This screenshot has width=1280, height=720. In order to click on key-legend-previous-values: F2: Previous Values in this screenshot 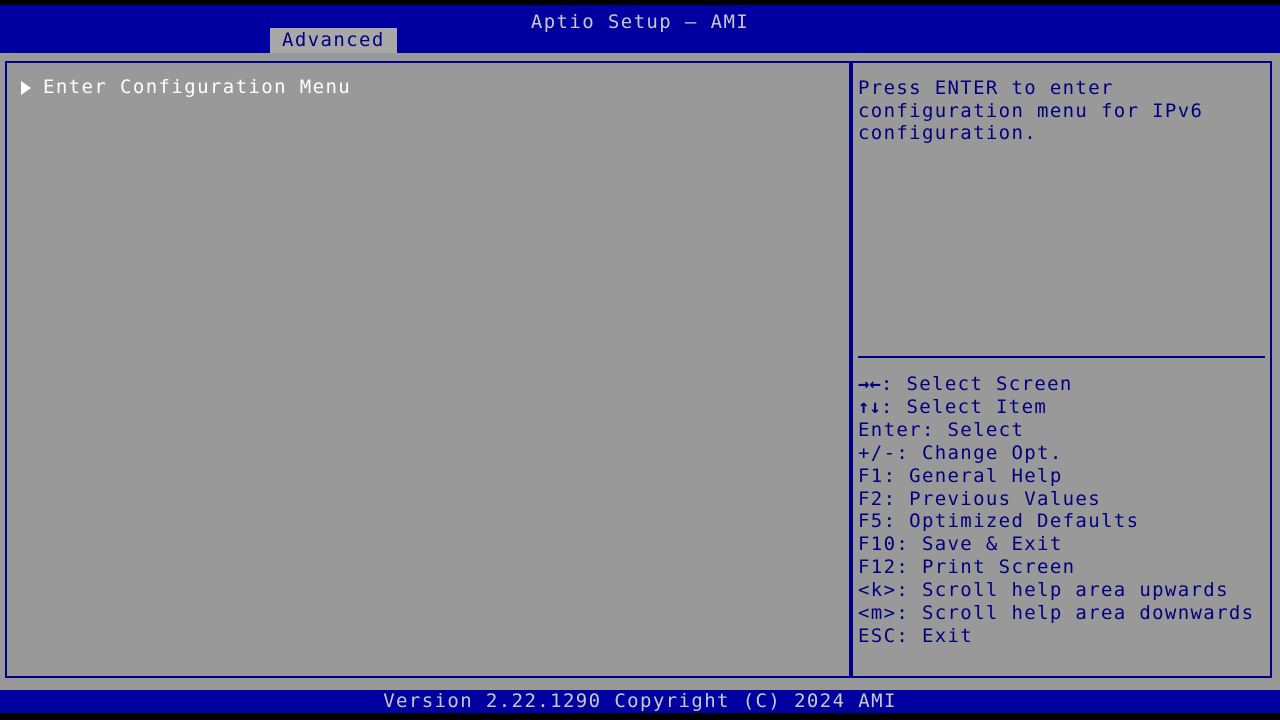, I will do `click(1062, 499)`.